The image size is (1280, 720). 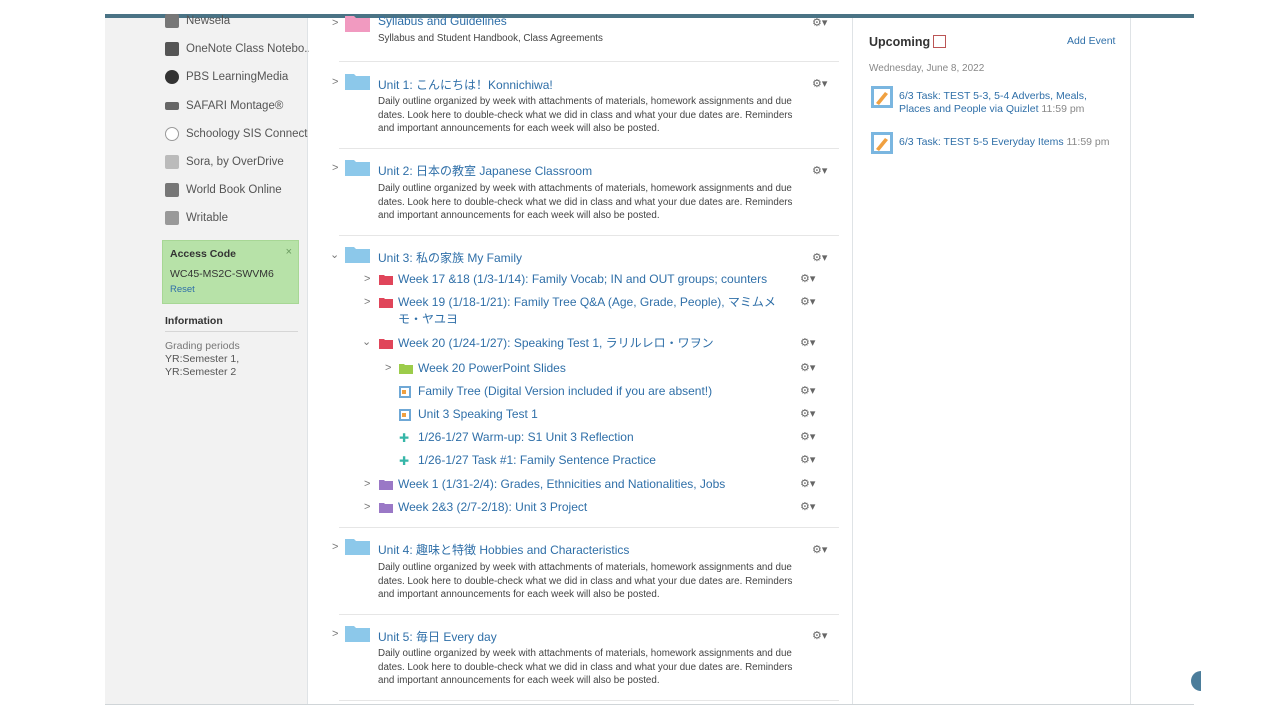 I want to click on unit-title: Syllabus and Guidelines, so click(x=442, y=21).